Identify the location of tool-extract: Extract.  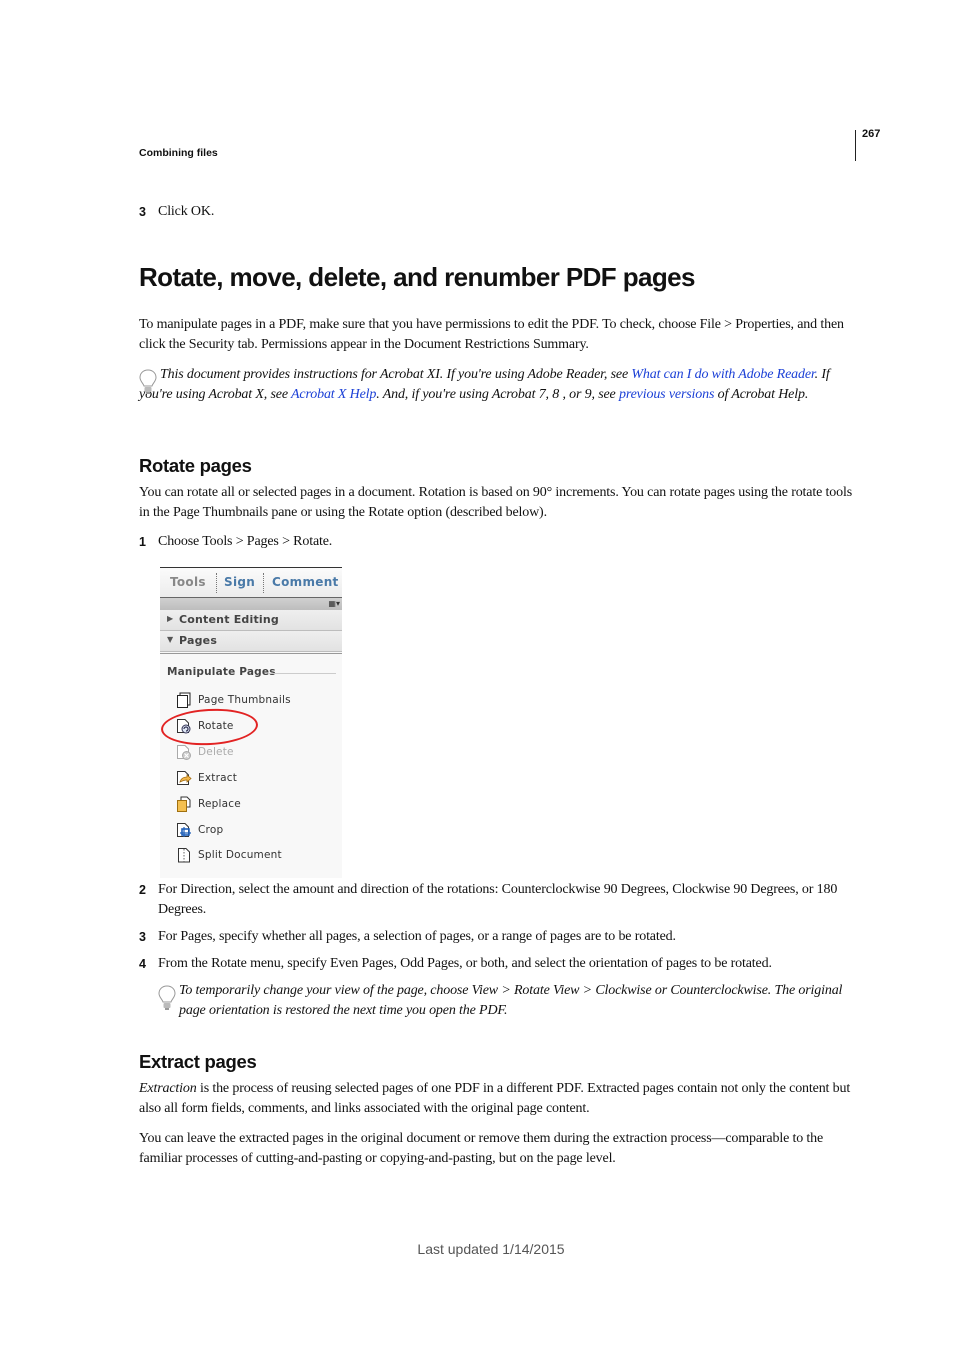
(256, 780).